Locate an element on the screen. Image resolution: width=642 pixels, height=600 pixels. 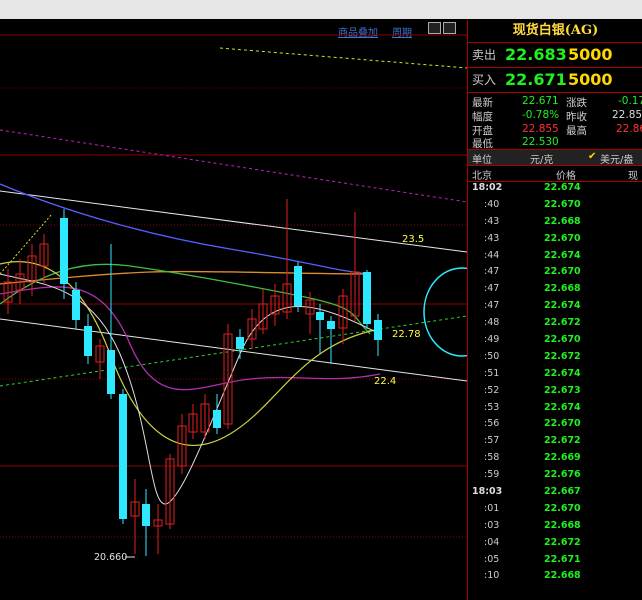
buy-volume: 5000 is located at coordinates (590, 79).